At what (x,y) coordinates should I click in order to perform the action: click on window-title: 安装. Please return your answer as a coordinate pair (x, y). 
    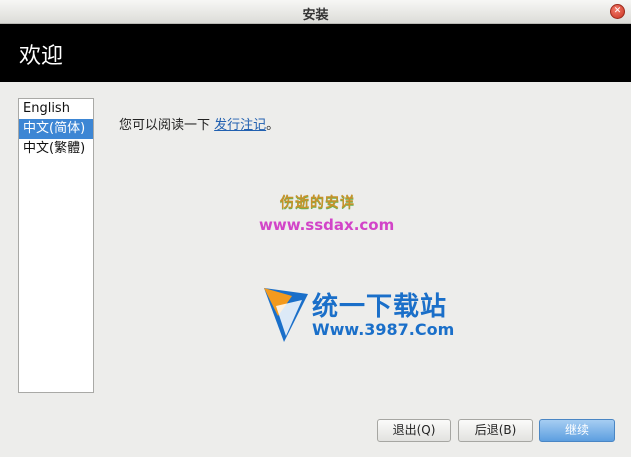
    Looking at the image, I should click on (315, 15).